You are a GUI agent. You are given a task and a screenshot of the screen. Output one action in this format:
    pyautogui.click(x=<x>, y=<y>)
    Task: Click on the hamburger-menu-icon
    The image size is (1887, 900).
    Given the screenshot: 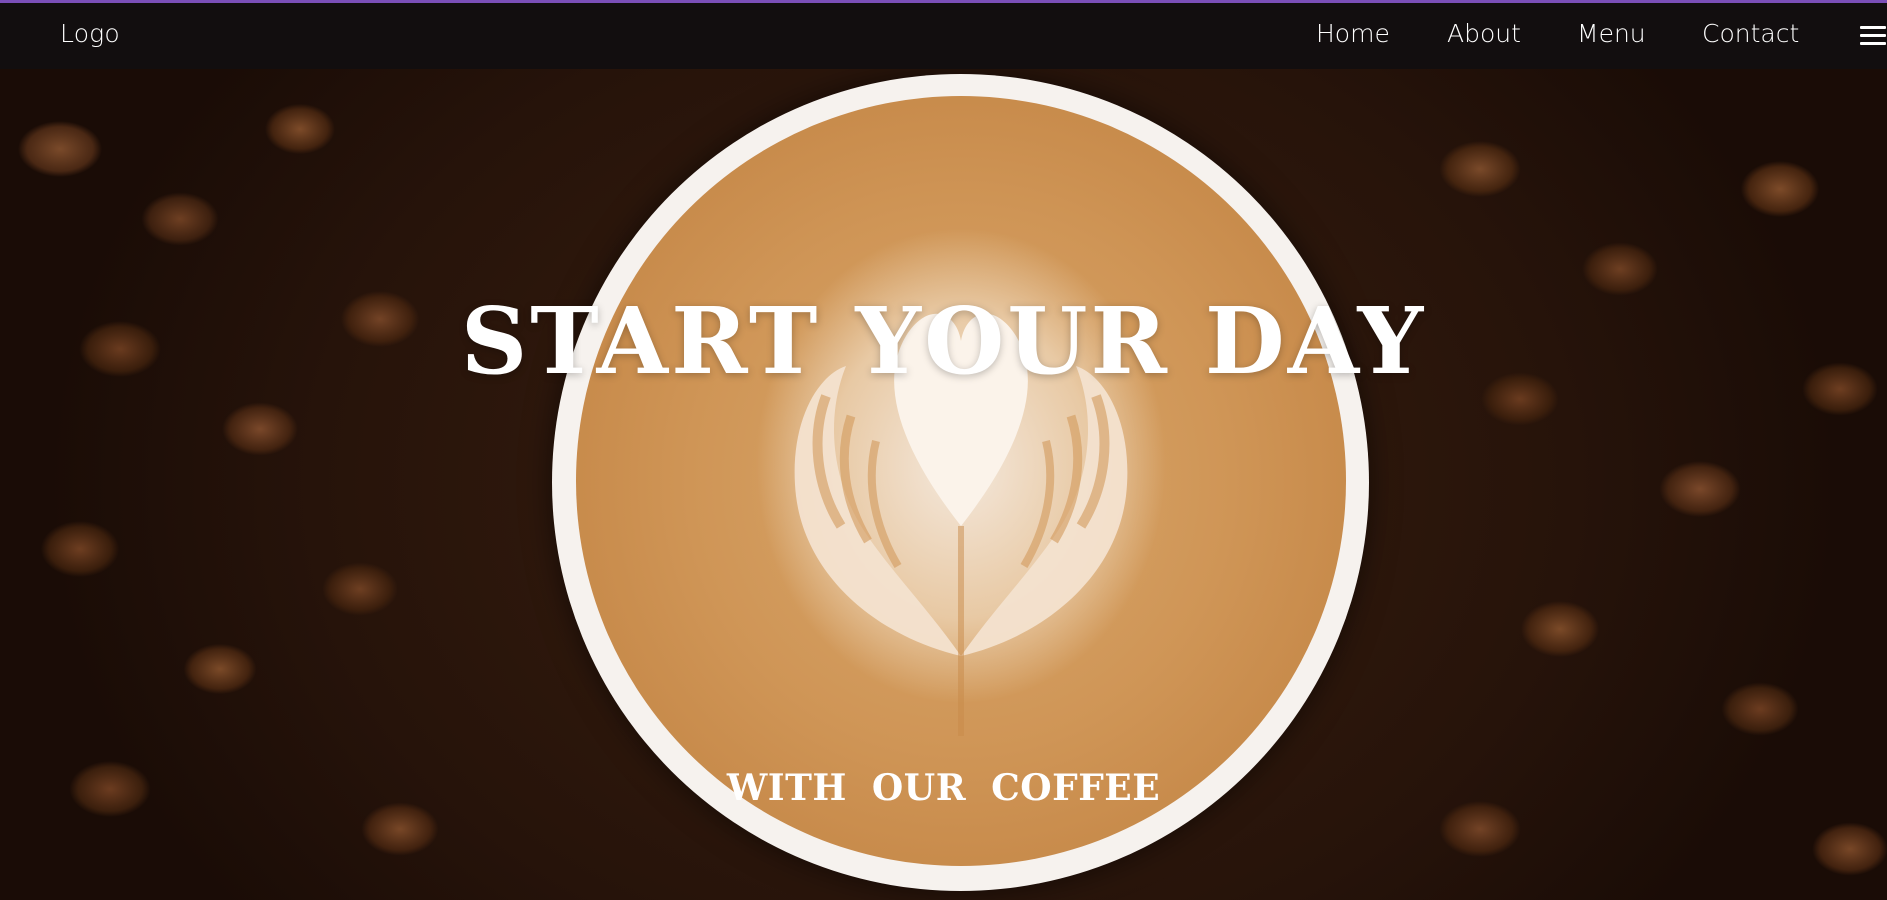 What is the action you would take?
    pyautogui.click(x=1873, y=36)
    